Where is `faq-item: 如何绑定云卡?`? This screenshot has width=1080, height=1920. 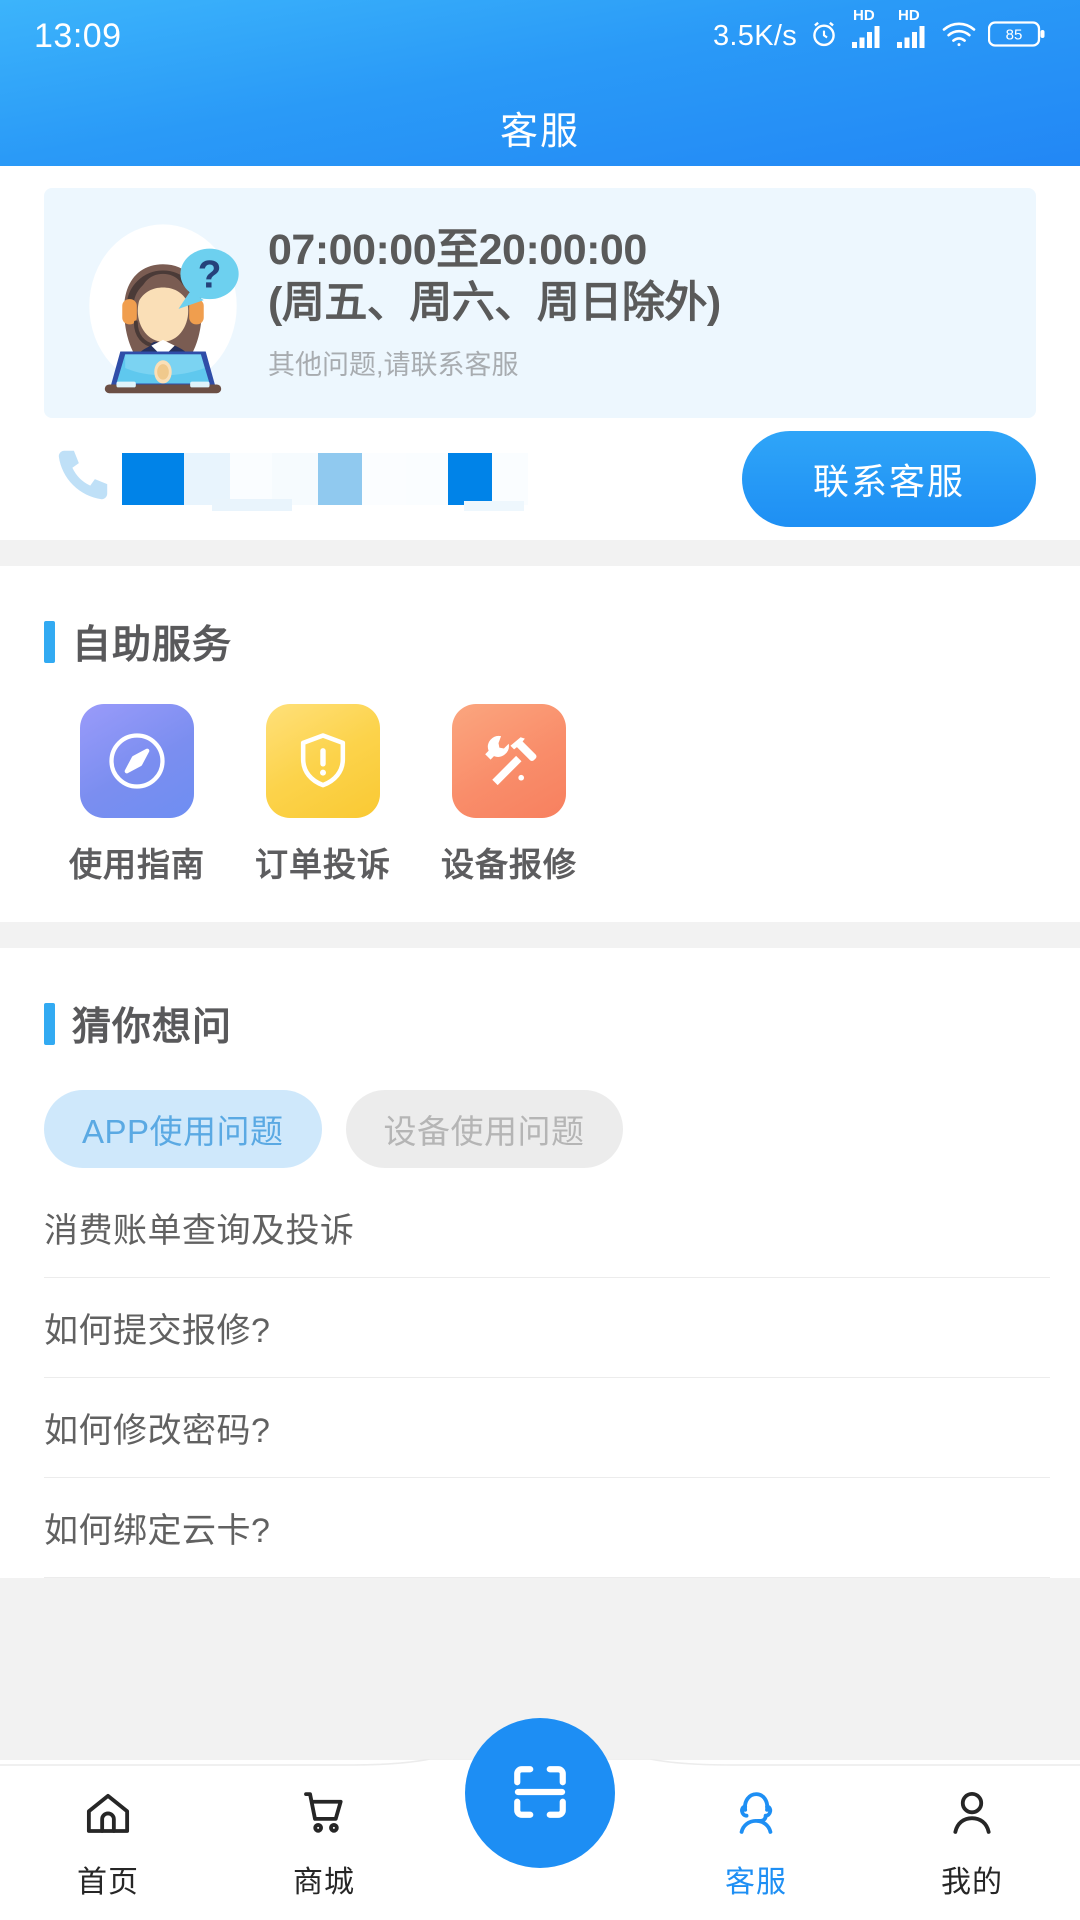
faq-item: 如何绑定云卡? is located at coordinates (547, 1528).